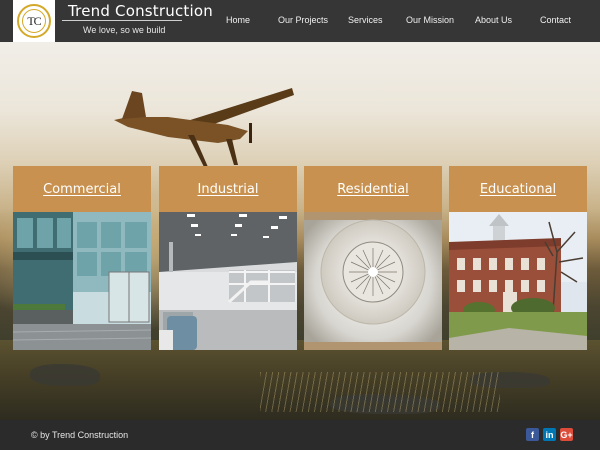 The height and width of the screenshot is (450, 600). Describe the element at coordinates (65, 375) in the screenshot. I see `rock` at that location.